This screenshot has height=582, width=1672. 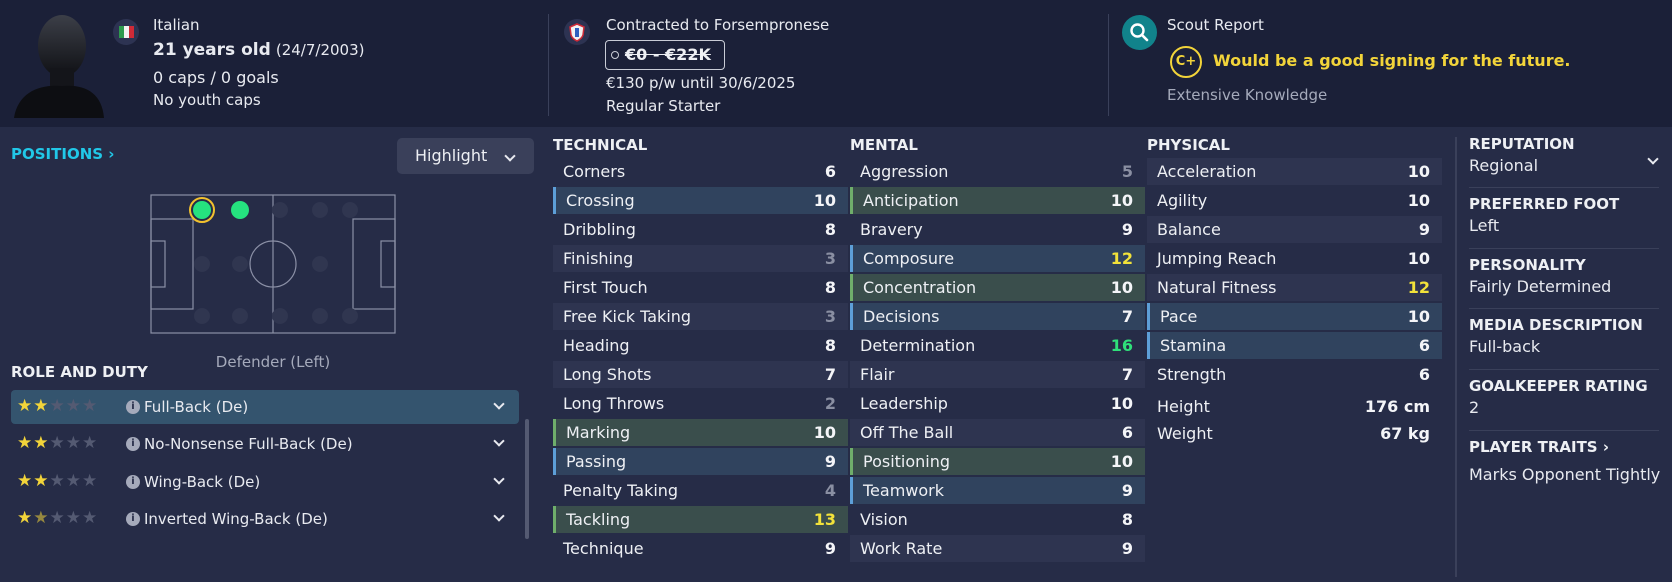 What do you see at coordinates (997, 519) in the screenshot?
I see `attr-row: Vision 8` at bounding box center [997, 519].